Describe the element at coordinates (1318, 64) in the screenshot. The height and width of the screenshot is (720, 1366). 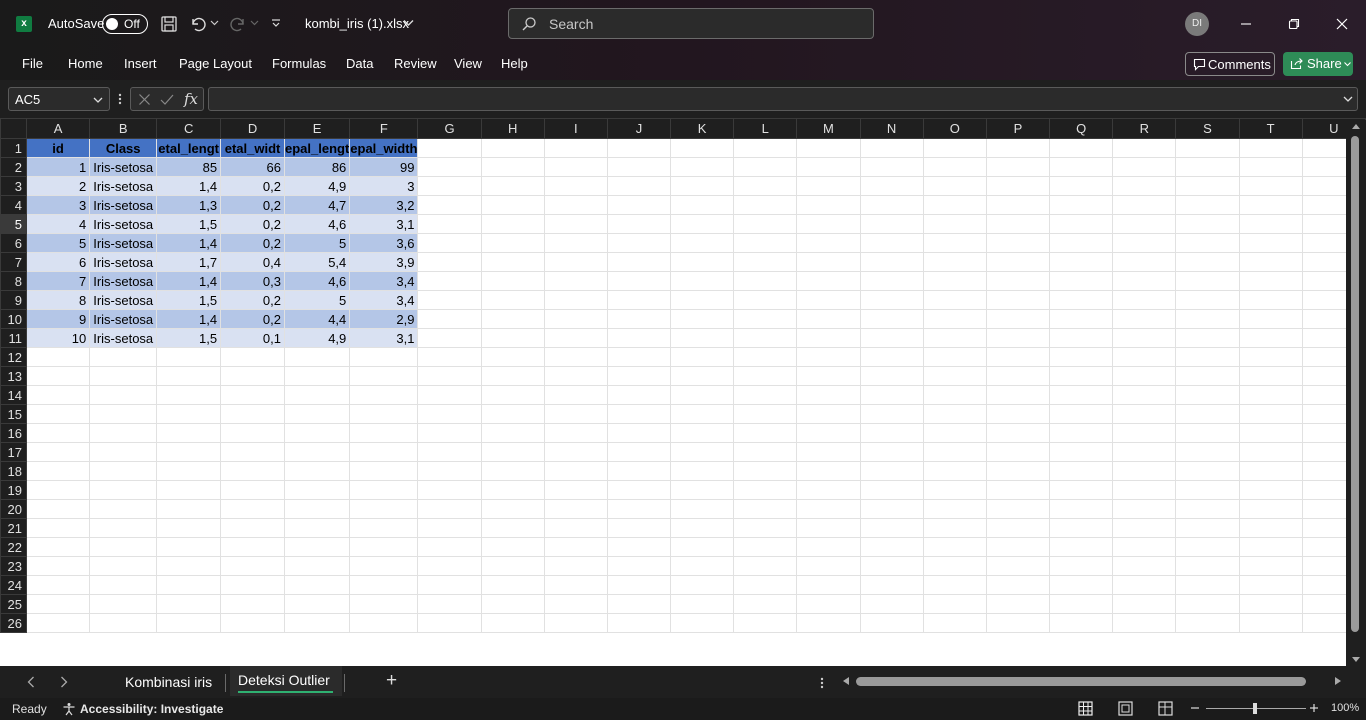
I see `share-button: Share` at that location.